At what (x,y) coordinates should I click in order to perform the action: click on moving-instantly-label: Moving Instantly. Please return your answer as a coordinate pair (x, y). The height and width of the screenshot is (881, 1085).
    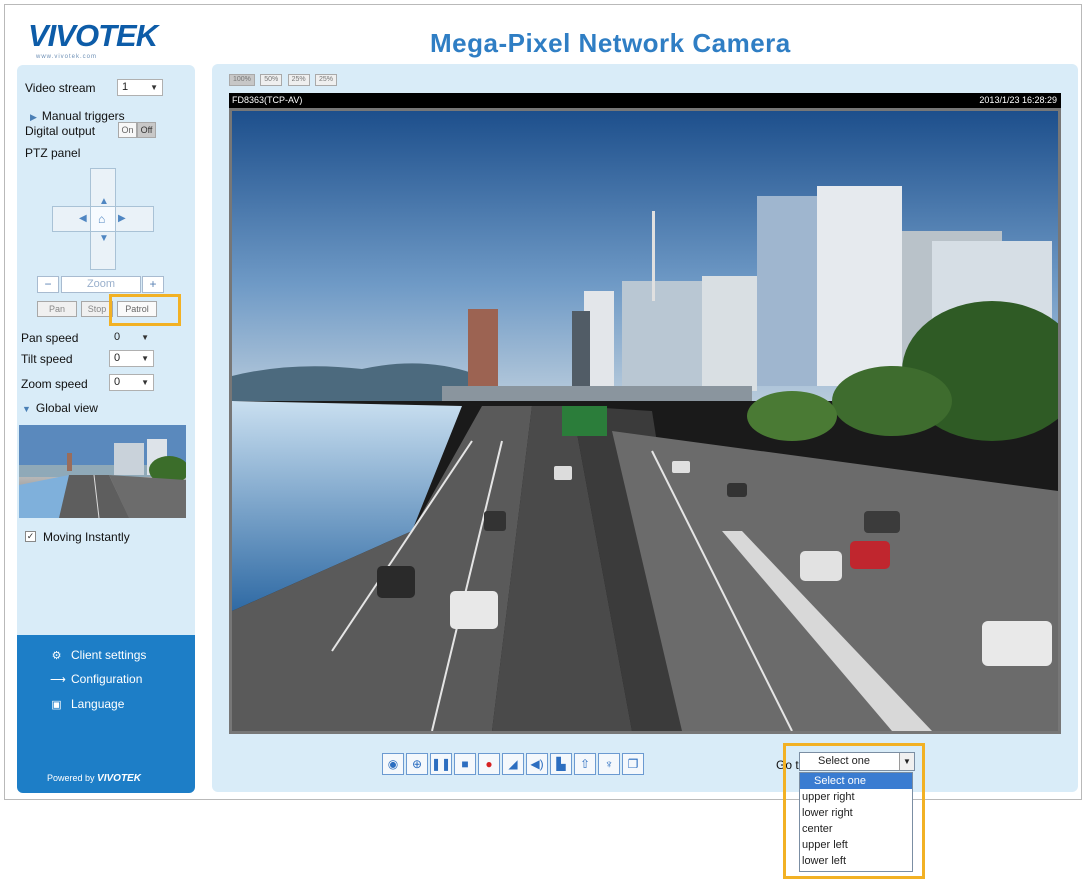
    Looking at the image, I should click on (86, 537).